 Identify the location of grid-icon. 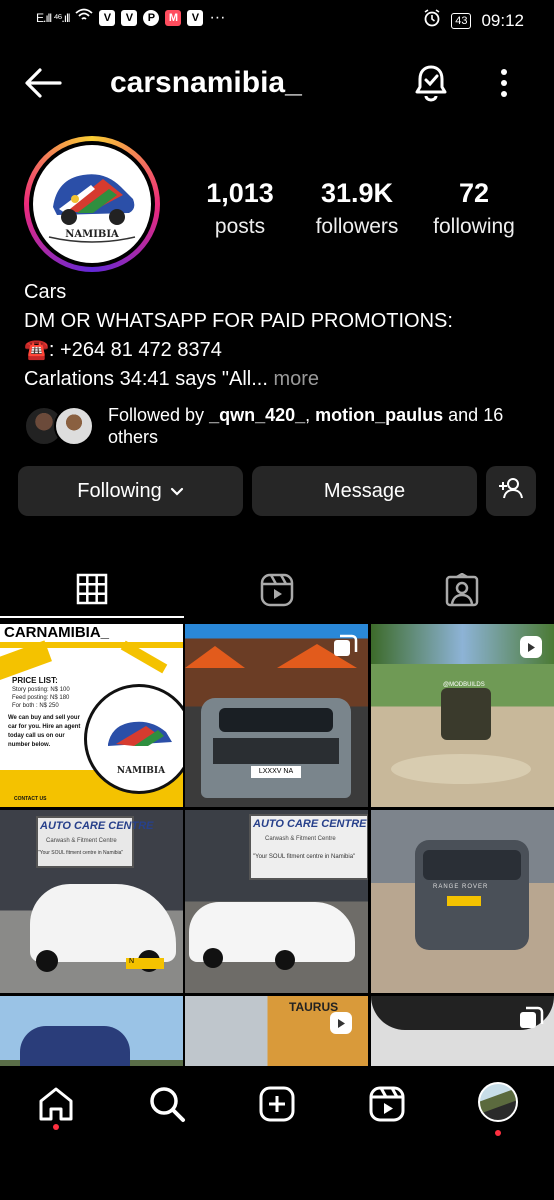
(92, 591).